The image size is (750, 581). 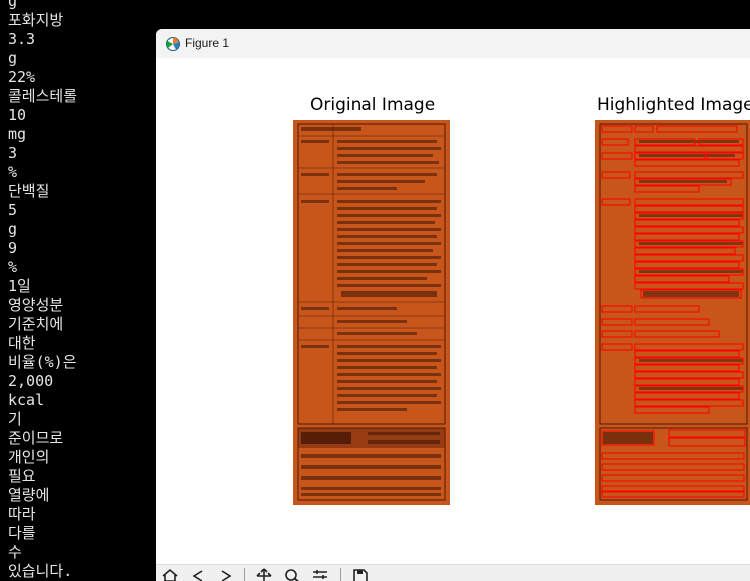 I want to click on terminal-line: 준이므로, so click(x=36, y=438).